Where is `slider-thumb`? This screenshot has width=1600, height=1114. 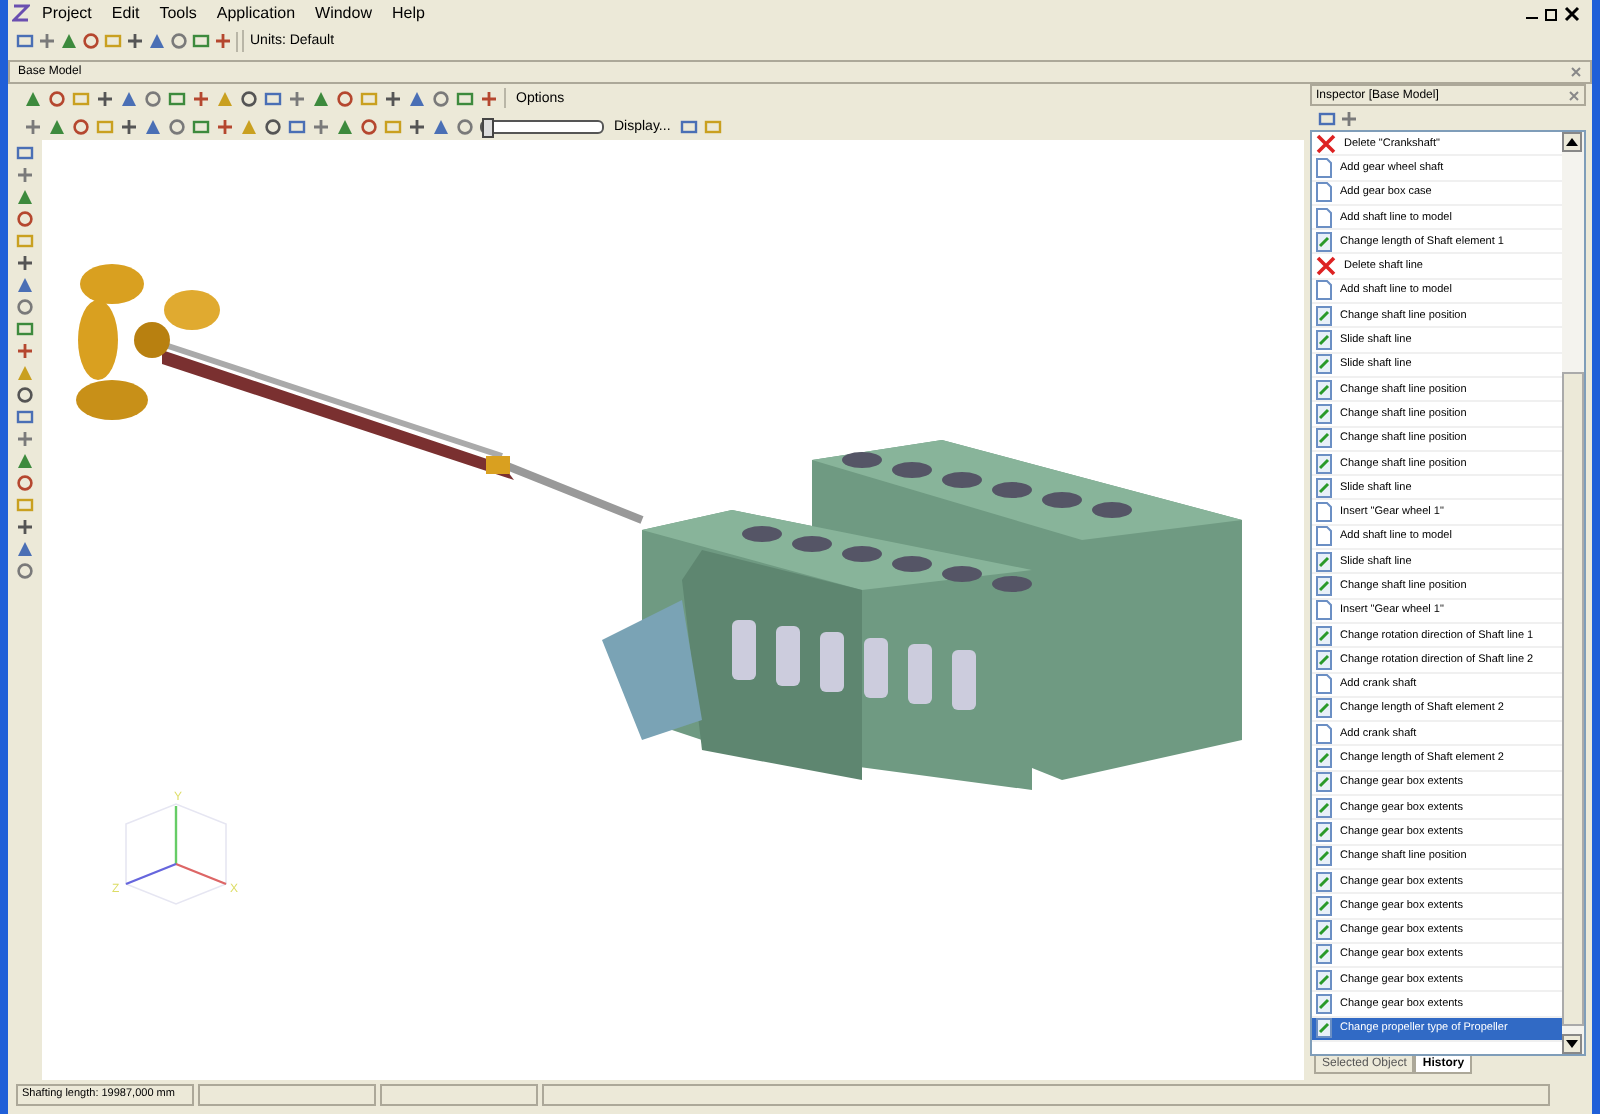 slider-thumb is located at coordinates (488, 127).